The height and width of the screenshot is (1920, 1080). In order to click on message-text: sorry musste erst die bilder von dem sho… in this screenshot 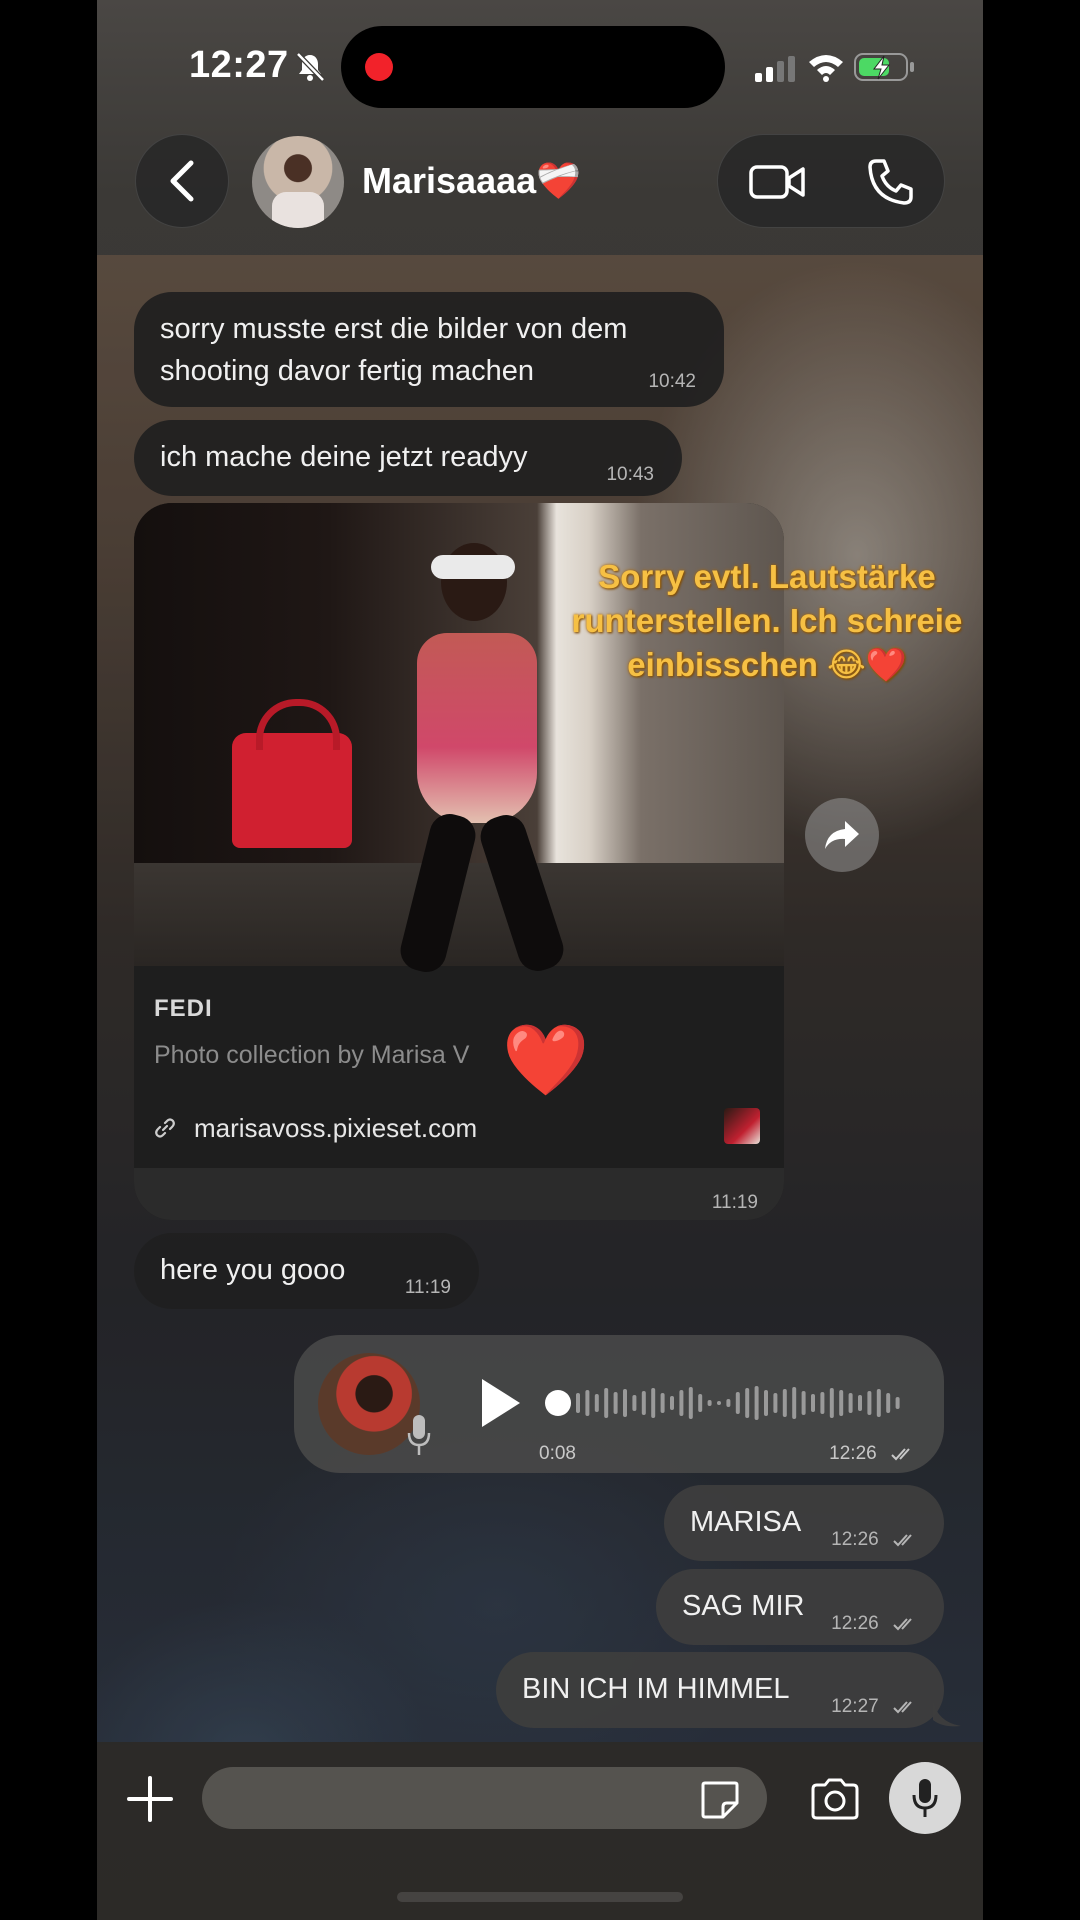, I will do `click(394, 350)`.